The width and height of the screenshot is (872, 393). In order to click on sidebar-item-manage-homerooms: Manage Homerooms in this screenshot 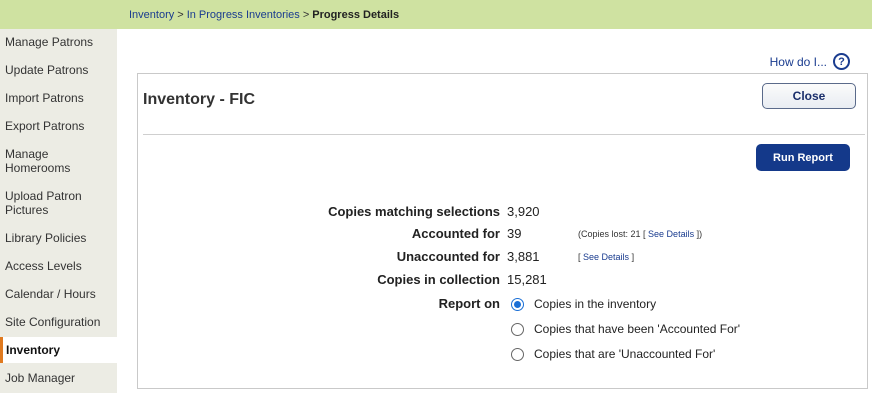, I will do `click(40, 161)`.